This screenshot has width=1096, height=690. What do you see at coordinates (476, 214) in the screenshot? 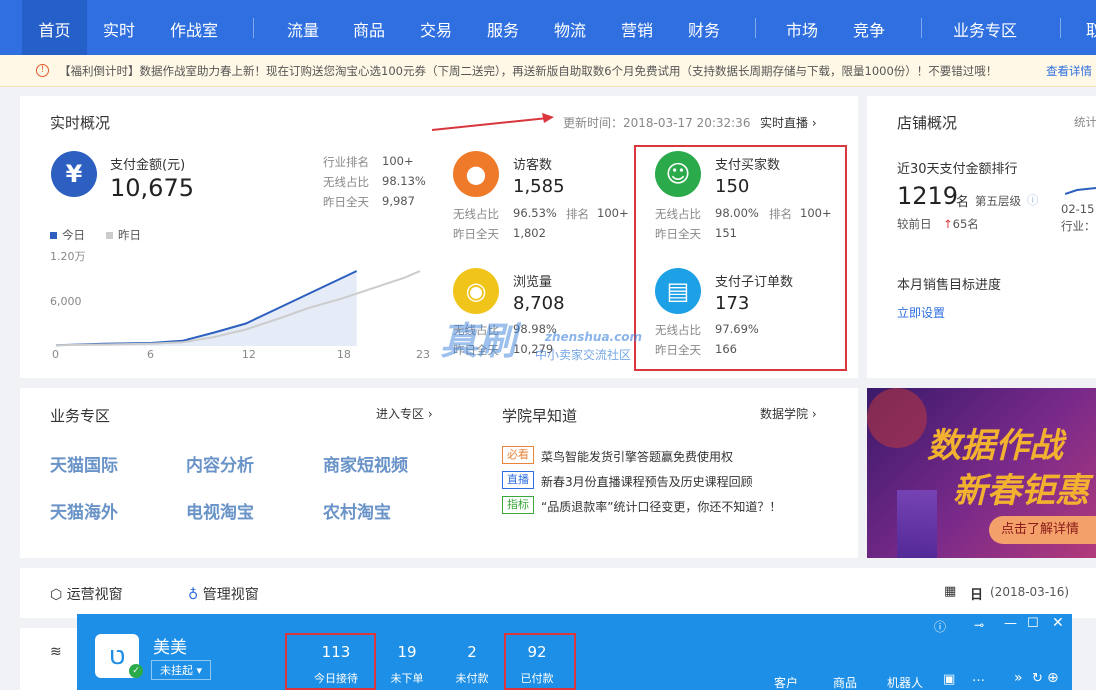
I see `visitors-wireless-label: 无线占比` at bounding box center [476, 214].